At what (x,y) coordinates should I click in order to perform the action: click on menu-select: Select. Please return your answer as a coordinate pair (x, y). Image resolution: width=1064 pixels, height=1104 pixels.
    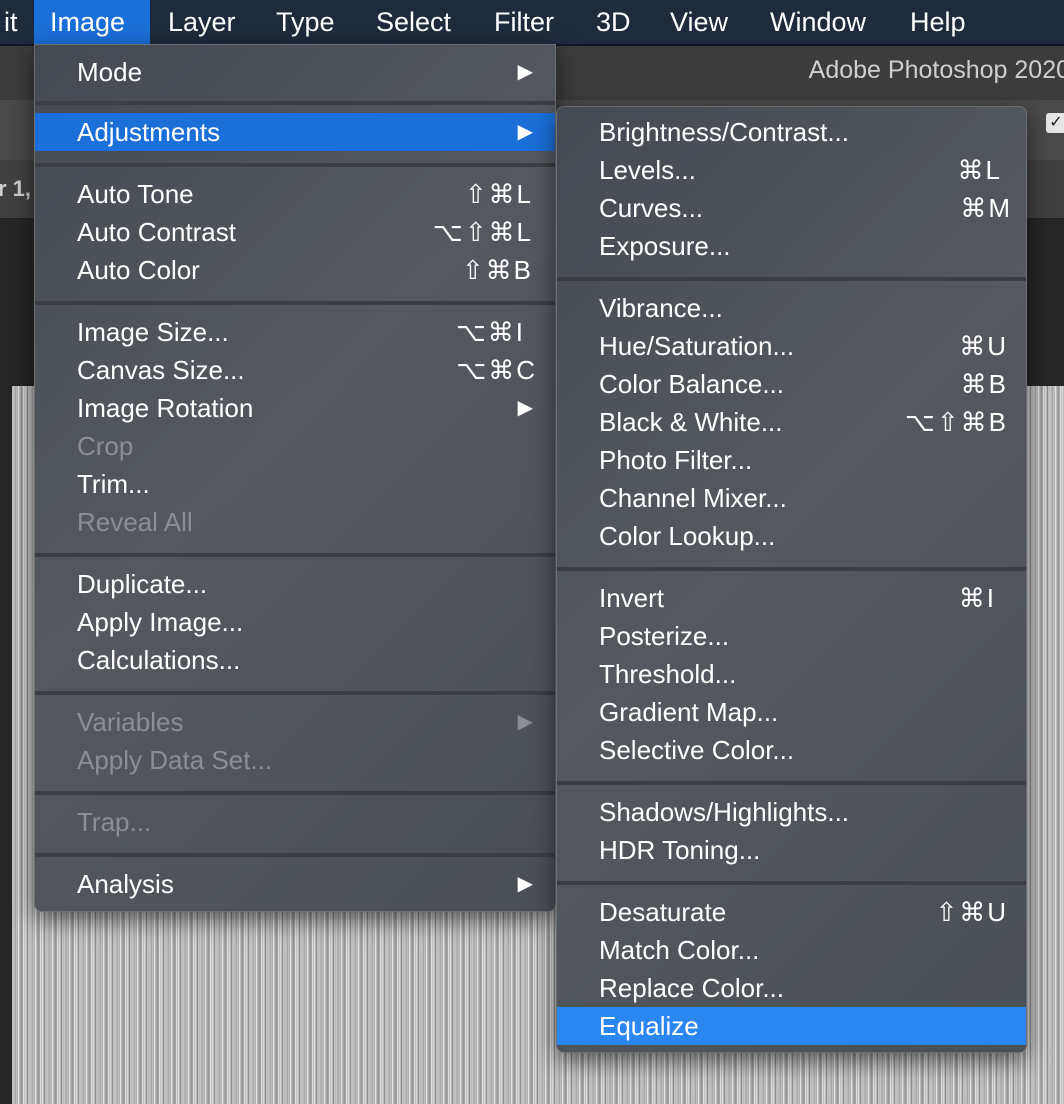
    Looking at the image, I should click on (413, 22).